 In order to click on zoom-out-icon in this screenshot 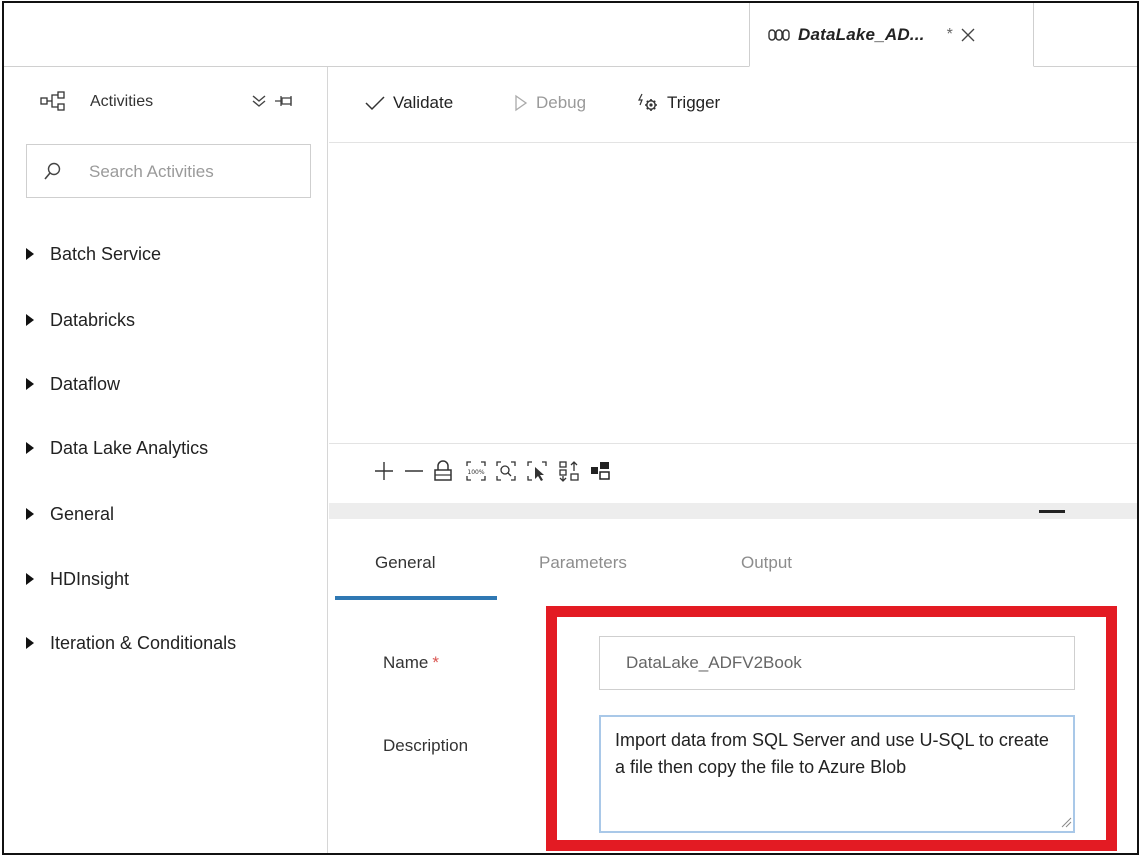, I will do `click(414, 471)`.